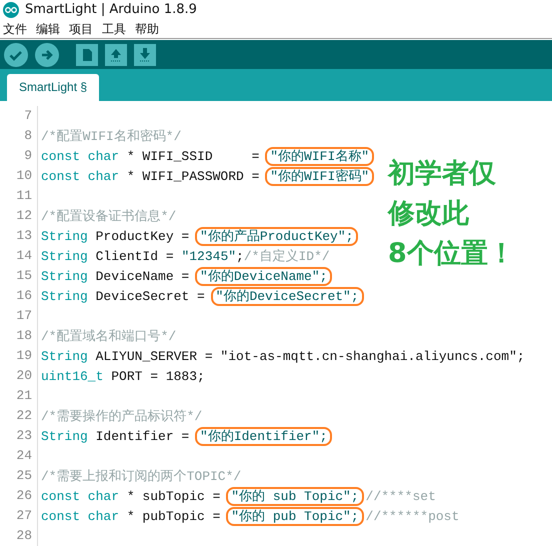 Image resolution: width=552 pixels, height=546 pixels. I want to click on line-number: 8, so click(19, 136).